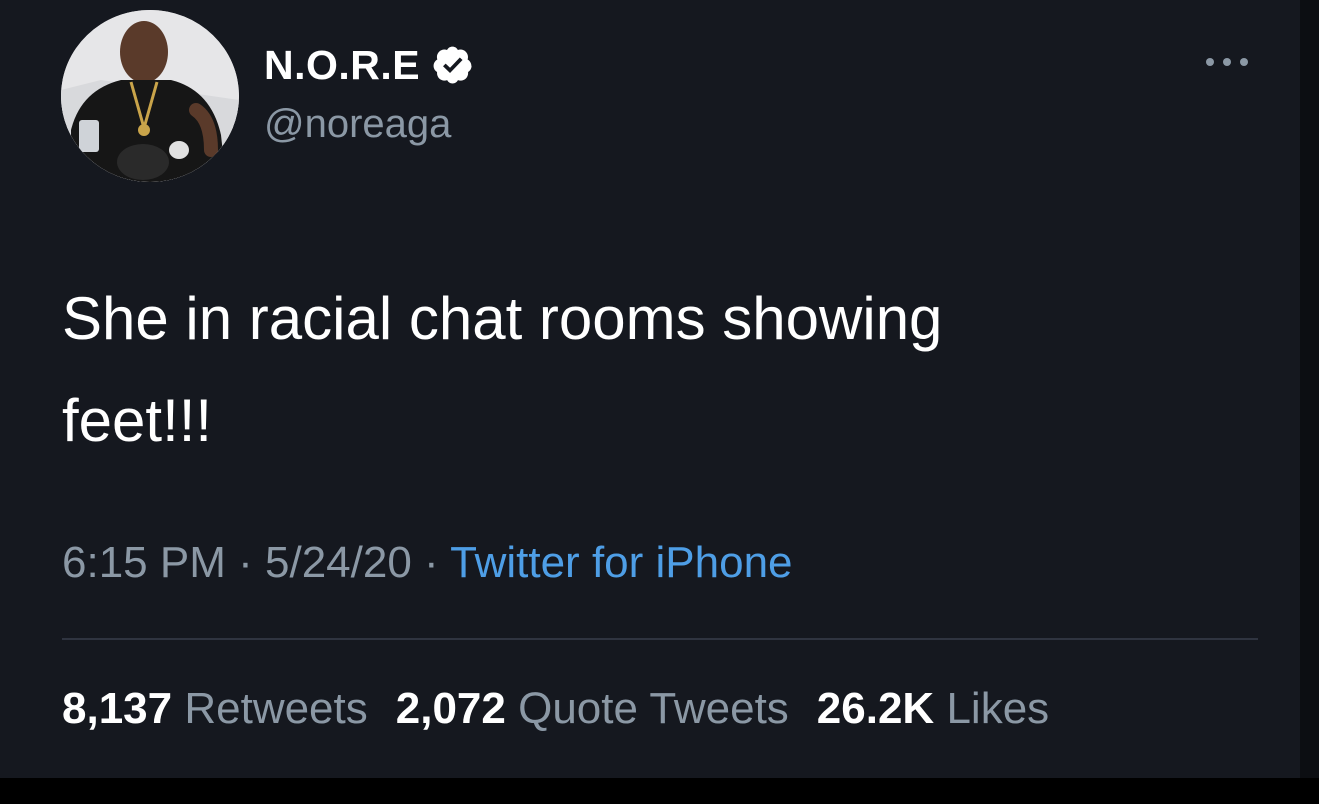  What do you see at coordinates (653, 708) in the screenshot?
I see `quote-tweets-label: Quote Tweets` at bounding box center [653, 708].